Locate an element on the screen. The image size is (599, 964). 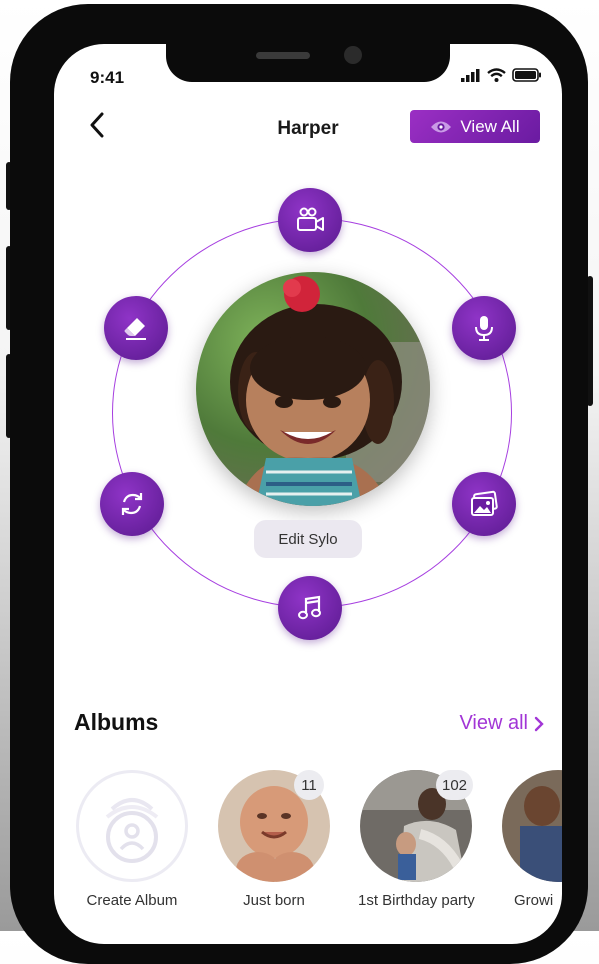
eye-icon is located at coordinates (441, 126).